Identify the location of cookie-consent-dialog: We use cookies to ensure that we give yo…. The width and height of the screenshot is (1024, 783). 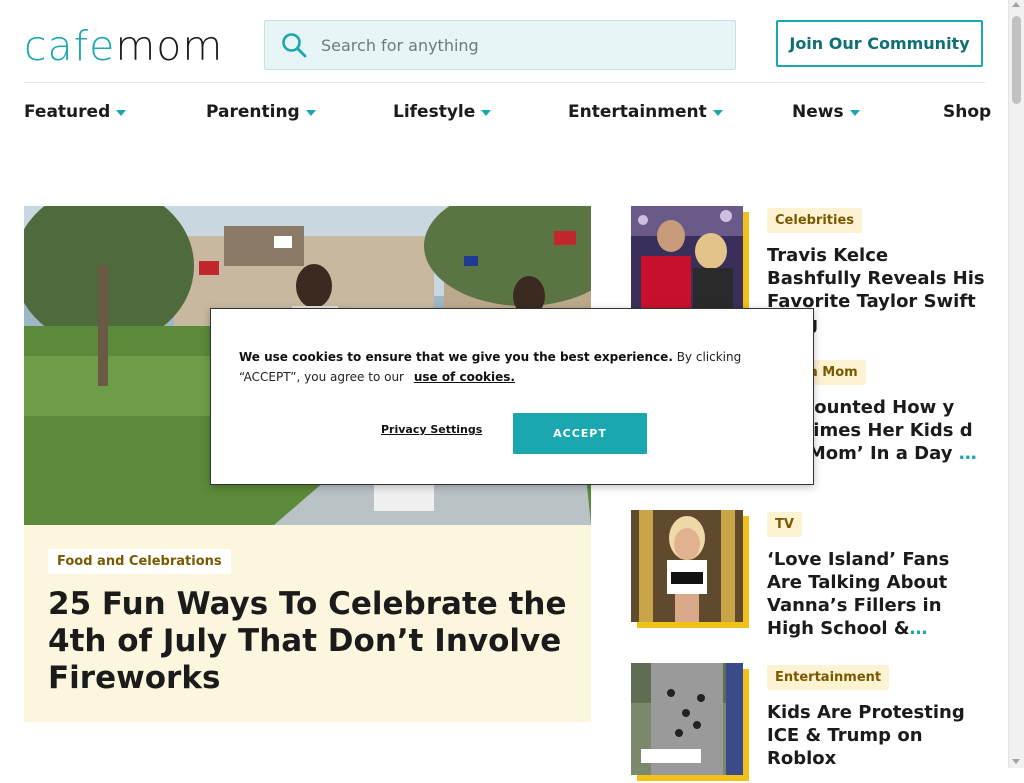
(512, 396).